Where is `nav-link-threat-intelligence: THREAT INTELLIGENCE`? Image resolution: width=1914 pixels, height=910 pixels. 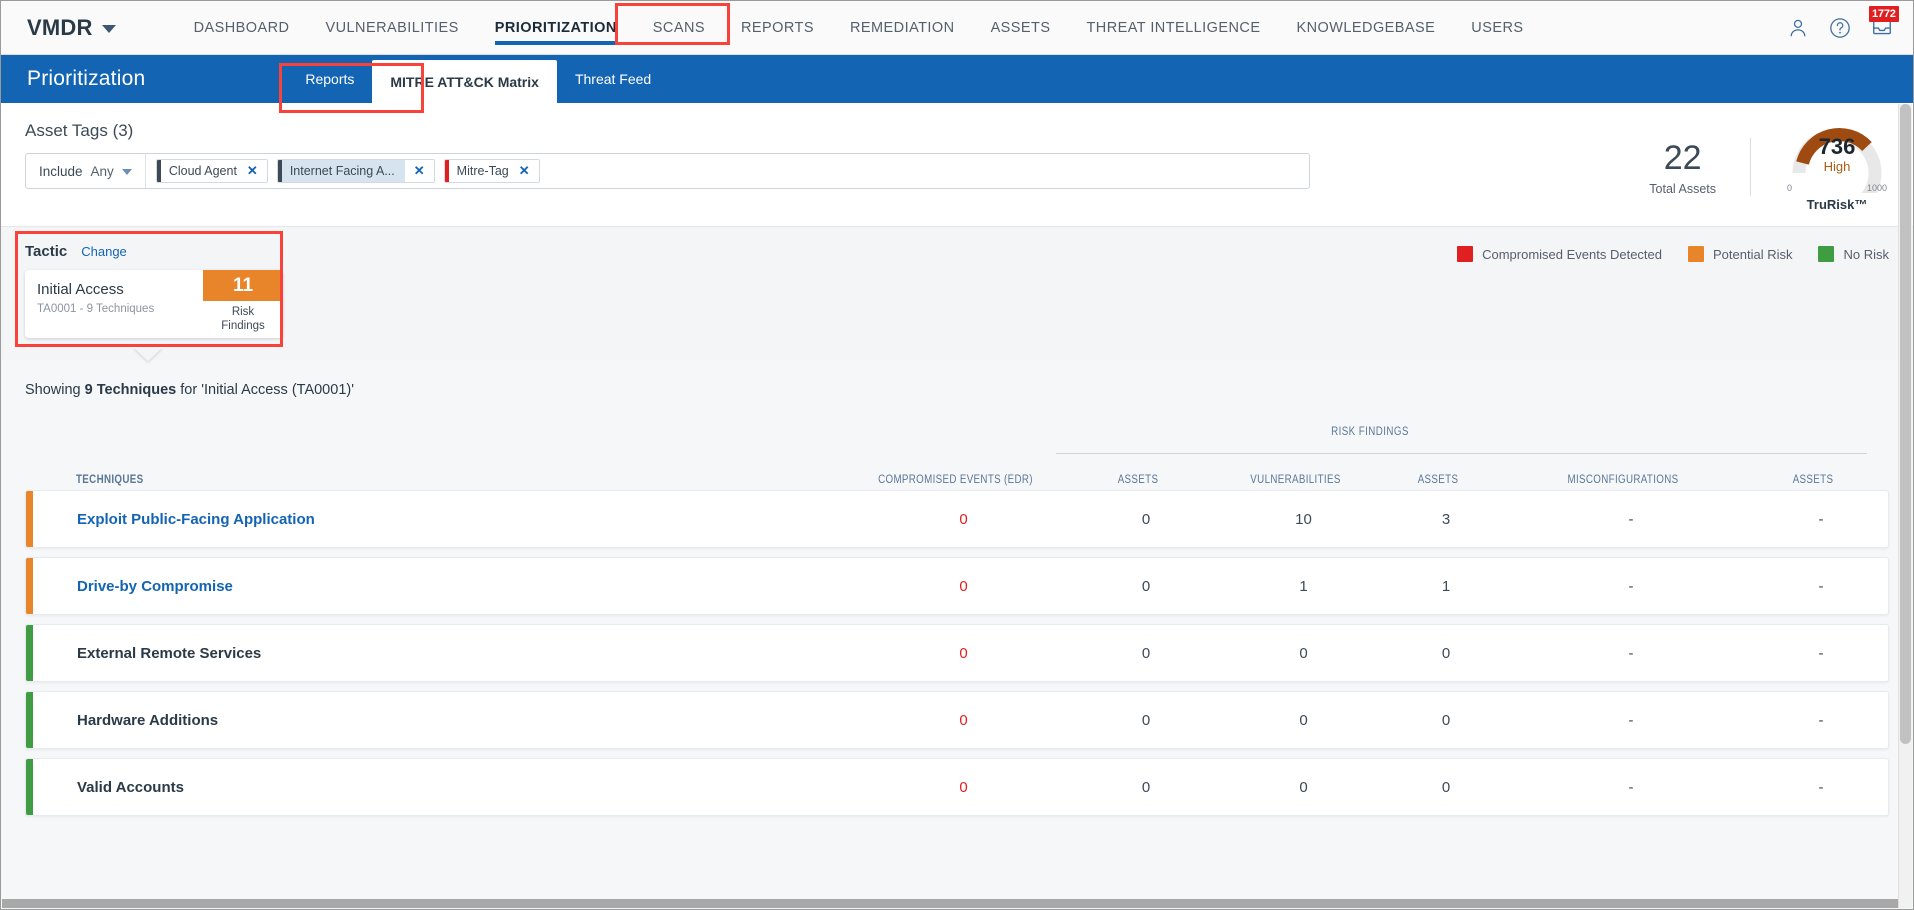
nav-link-threat-intelligence: THREAT INTELLIGENCE is located at coordinates (1173, 28).